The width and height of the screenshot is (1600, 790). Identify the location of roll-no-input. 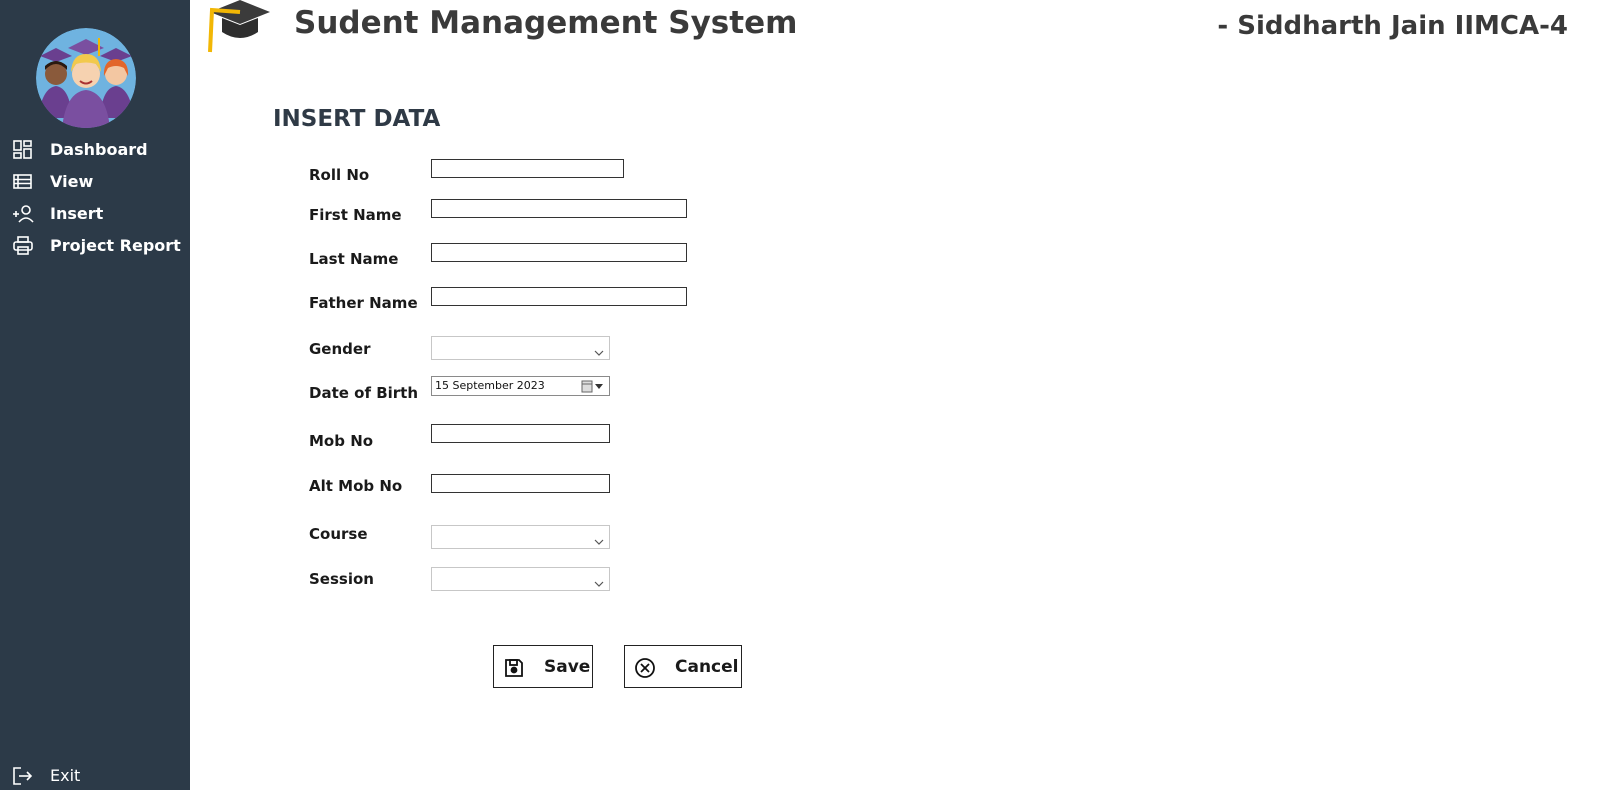
(527, 168).